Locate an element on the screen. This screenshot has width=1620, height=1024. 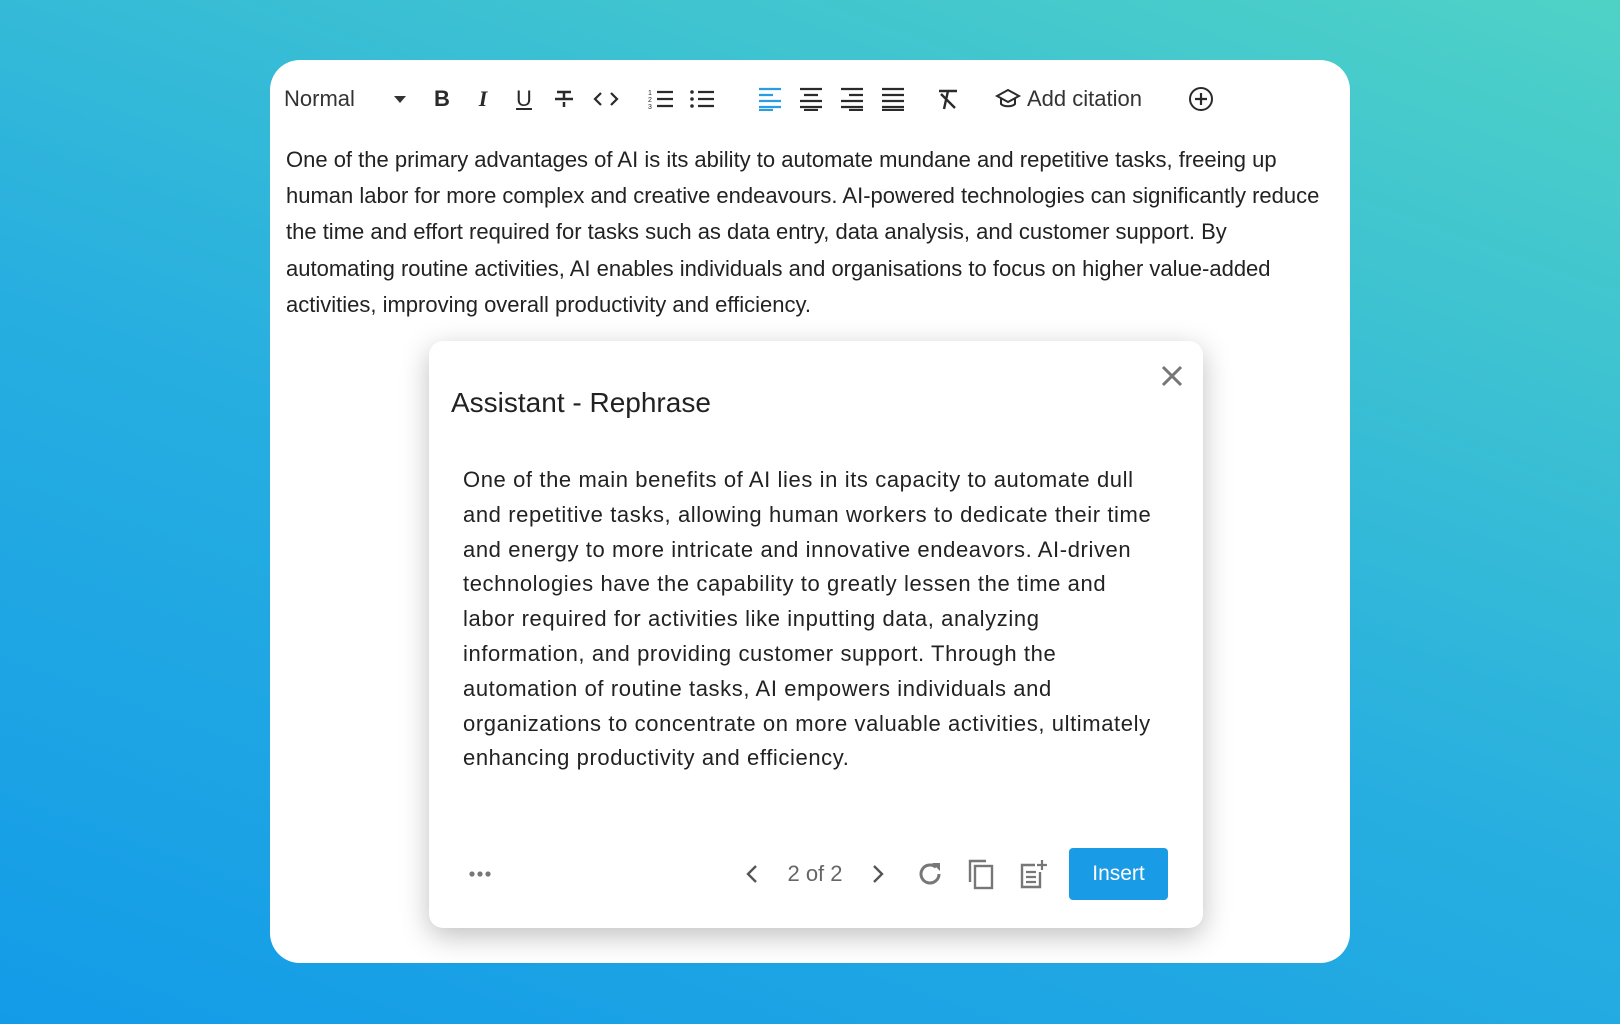
code-icon is located at coordinates (606, 99).